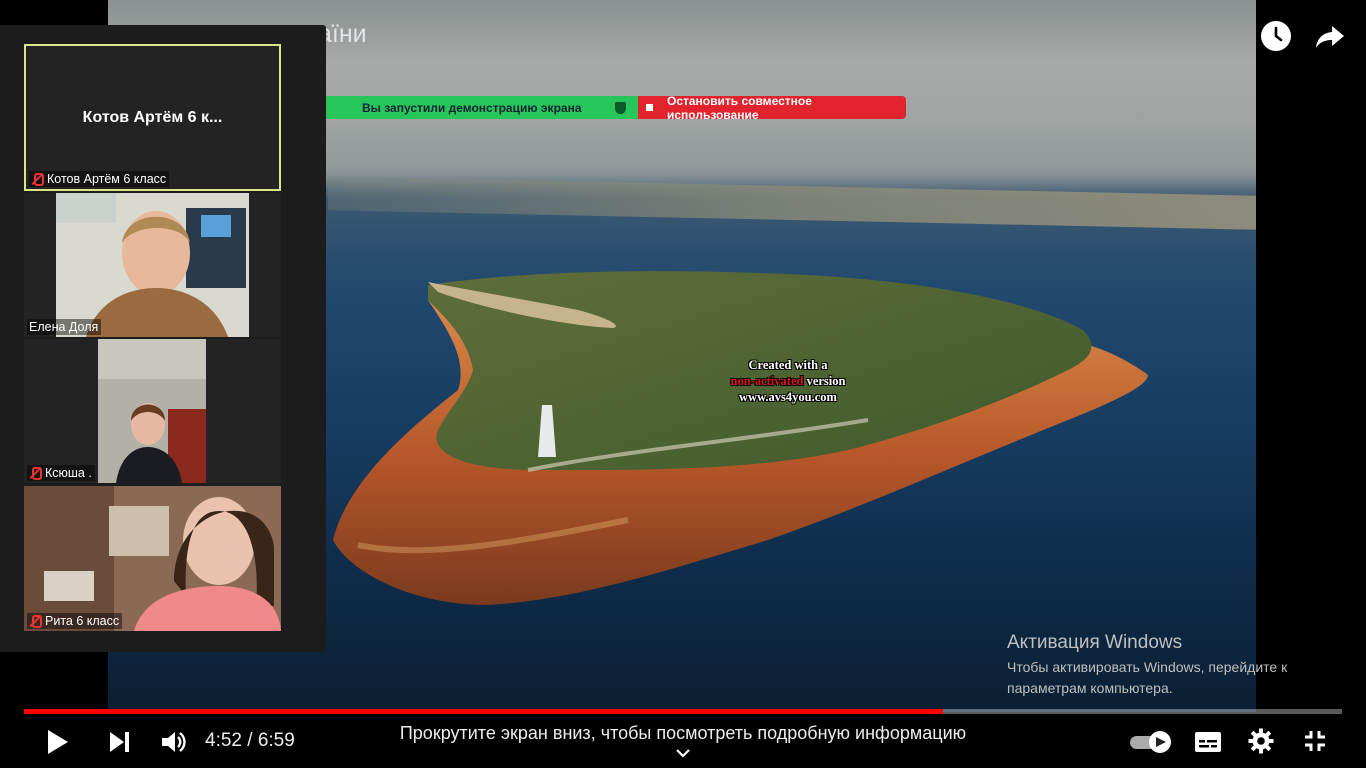 The width and height of the screenshot is (1366, 768). I want to click on share-icon, so click(1330, 36).